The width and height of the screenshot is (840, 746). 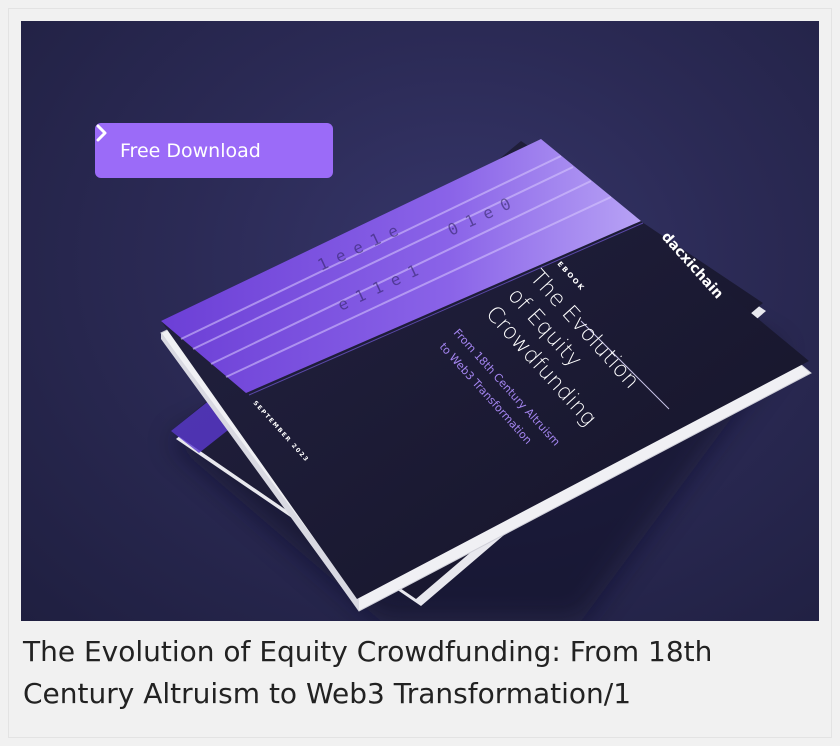 What do you see at coordinates (190, 150) in the screenshot?
I see `free-download-label: Free Download` at bounding box center [190, 150].